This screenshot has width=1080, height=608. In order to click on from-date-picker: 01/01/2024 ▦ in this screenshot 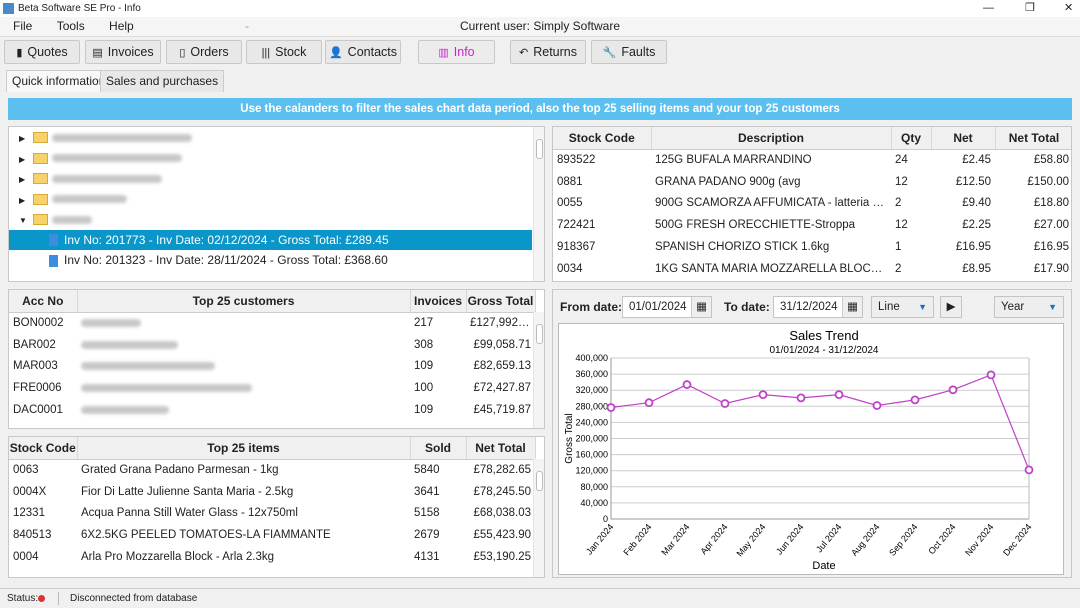, I will do `click(667, 307)`.